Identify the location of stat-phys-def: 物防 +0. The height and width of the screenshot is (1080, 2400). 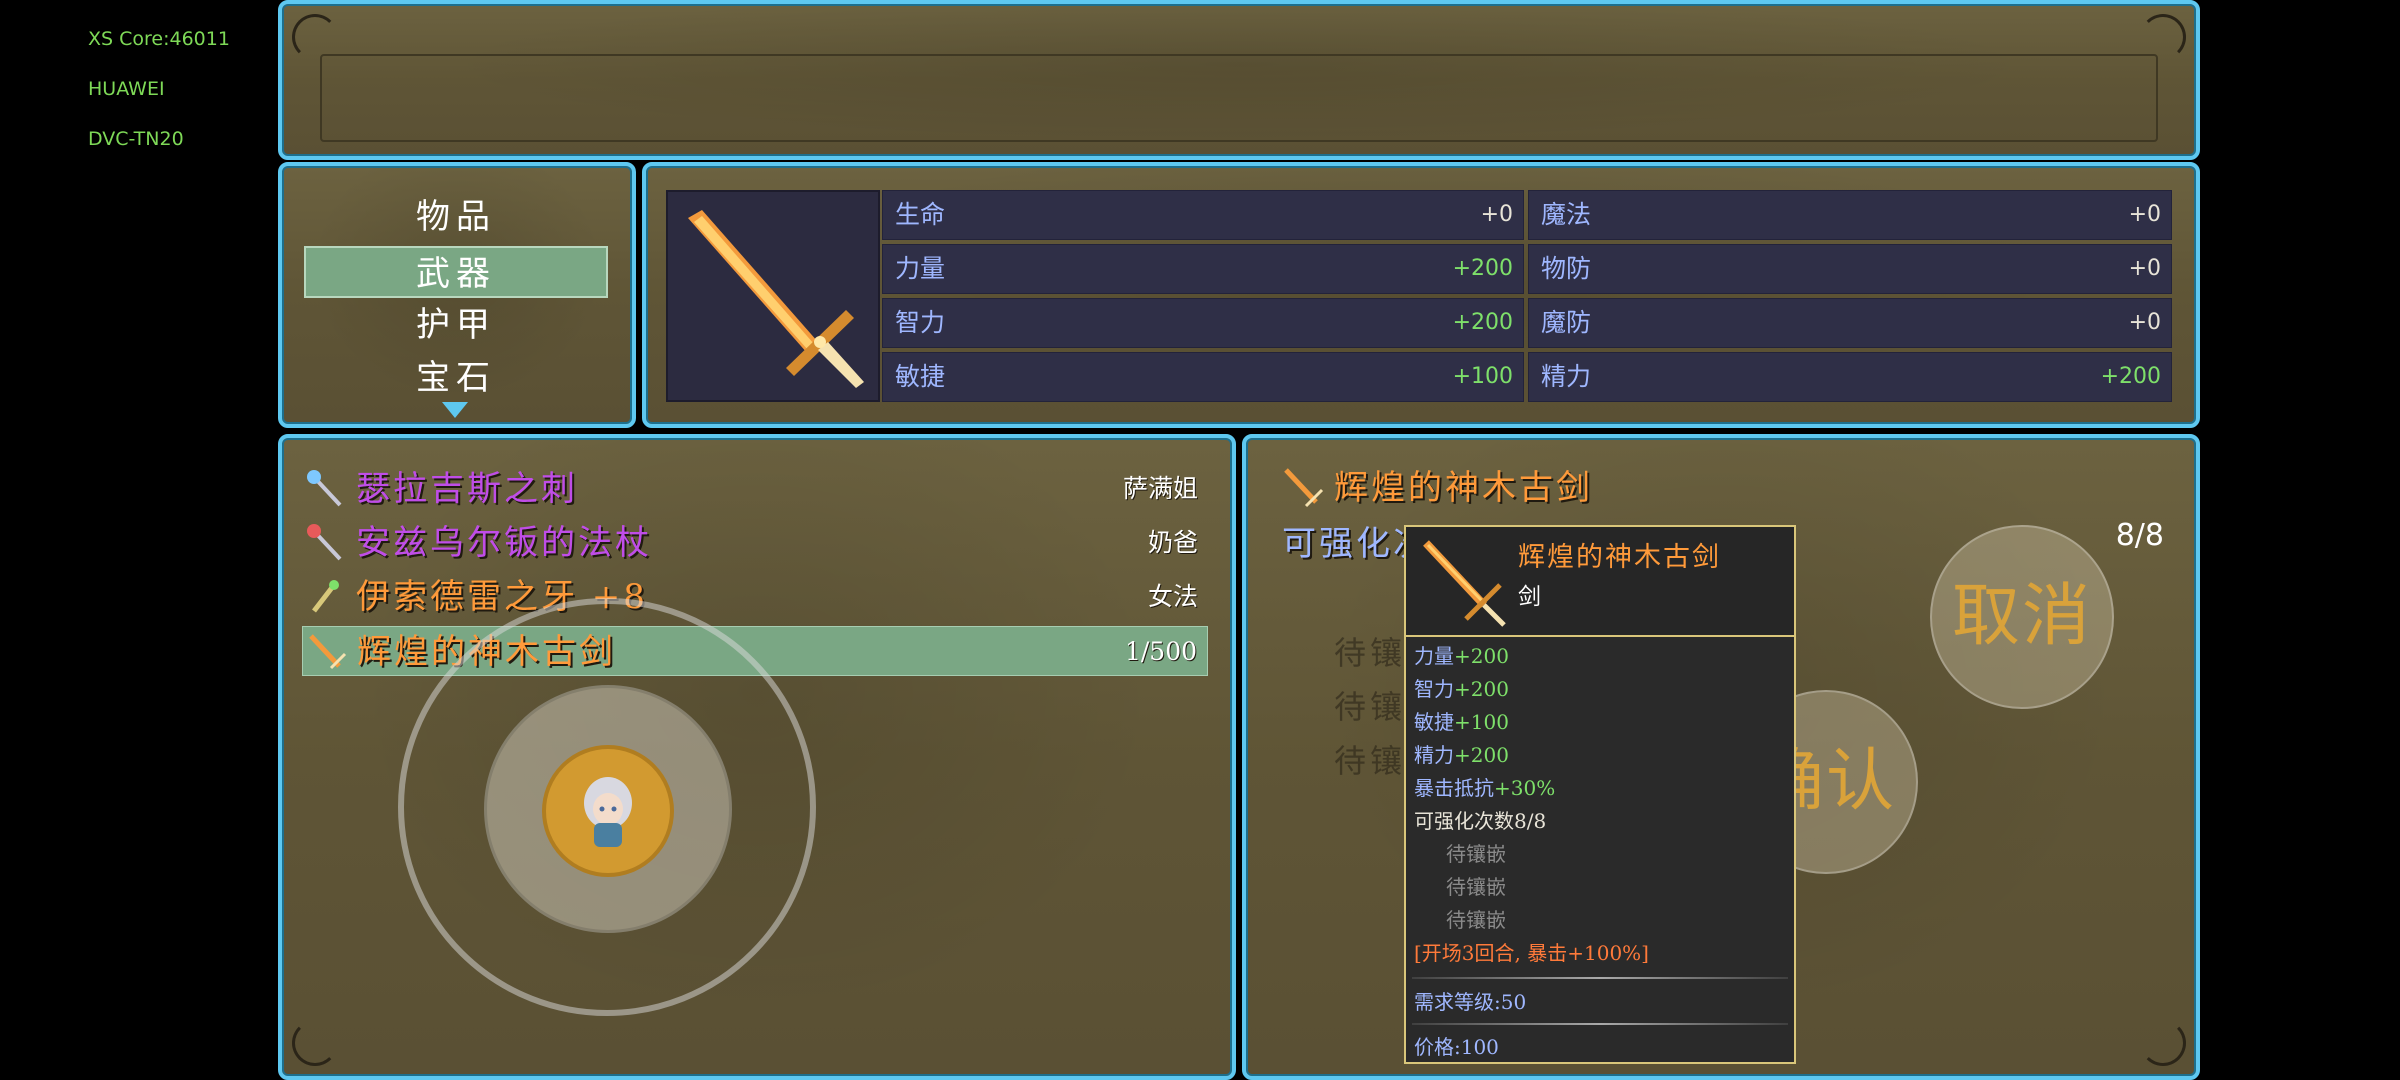
(1850, 269).